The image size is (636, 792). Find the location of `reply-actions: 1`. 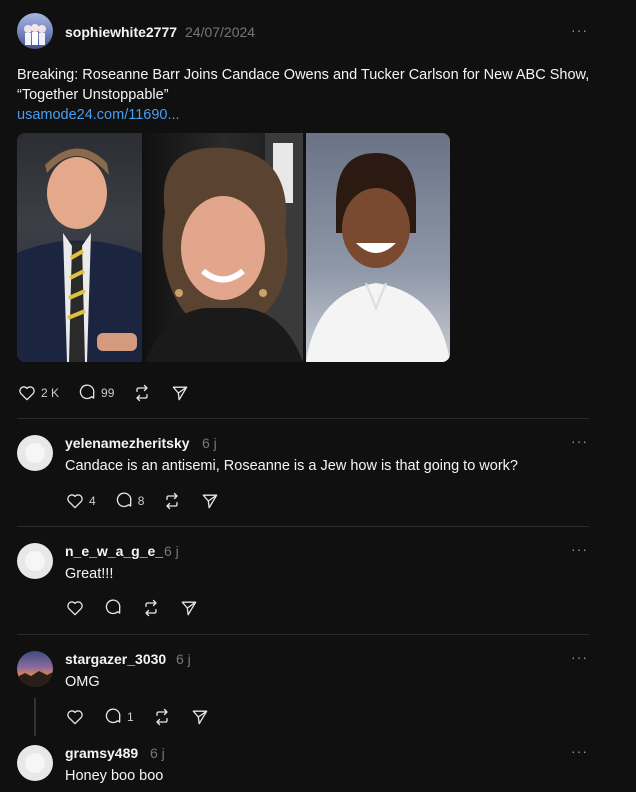

reply-actions: 1 is located at coordinates (146, 717).